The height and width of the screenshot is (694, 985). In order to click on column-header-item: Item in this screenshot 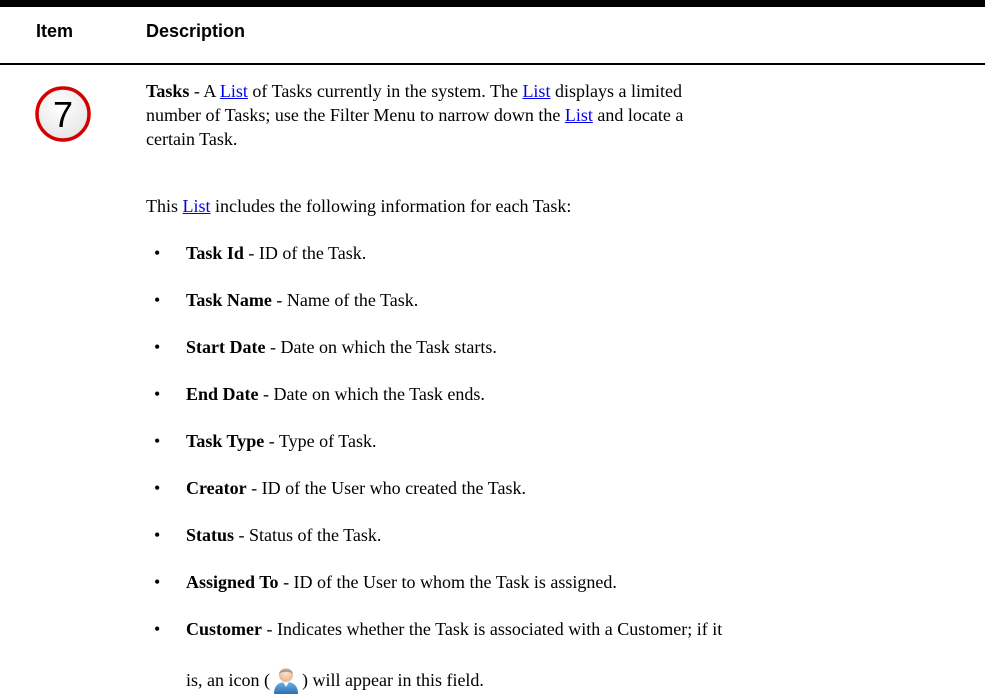, I will do `click(55, 31)`.